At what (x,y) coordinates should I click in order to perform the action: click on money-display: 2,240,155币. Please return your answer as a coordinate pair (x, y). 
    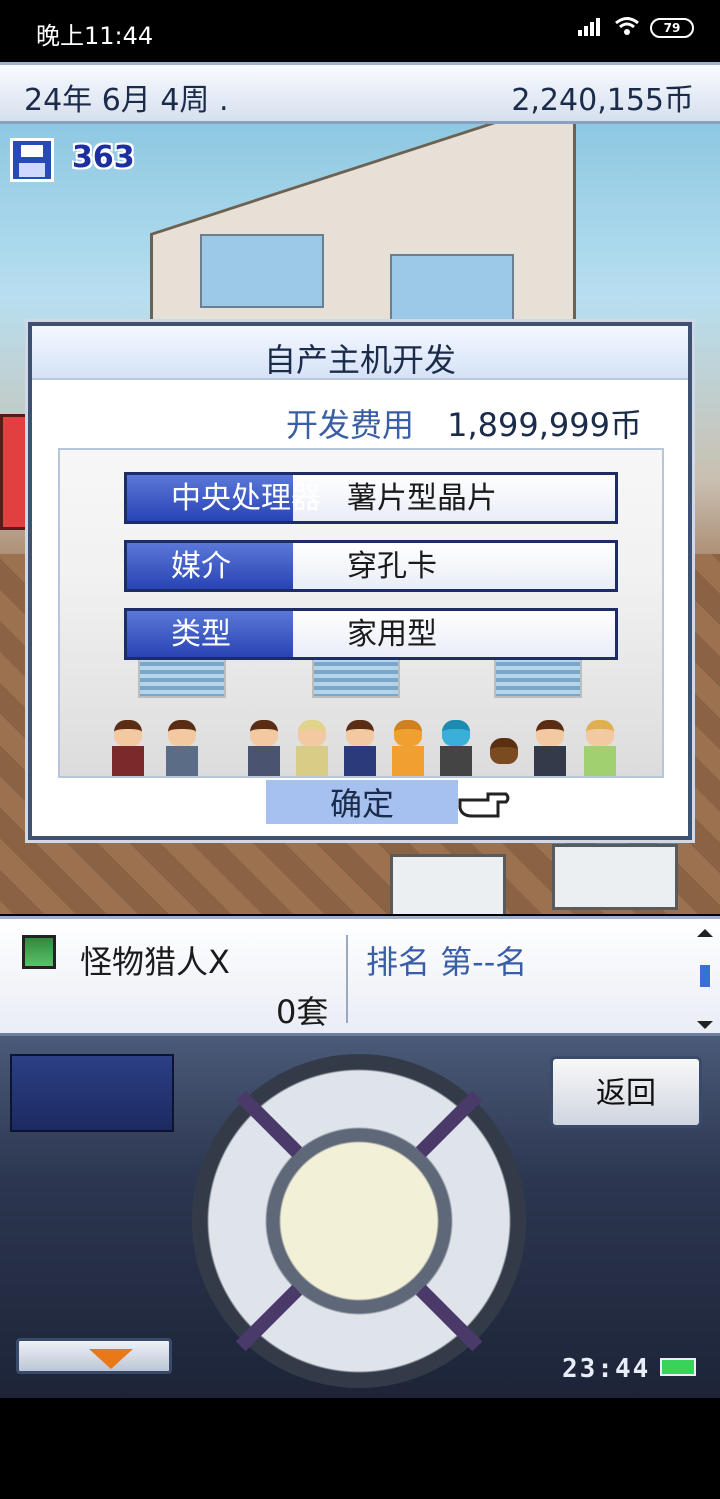
    Looking at the image, I should click on (602, 100).